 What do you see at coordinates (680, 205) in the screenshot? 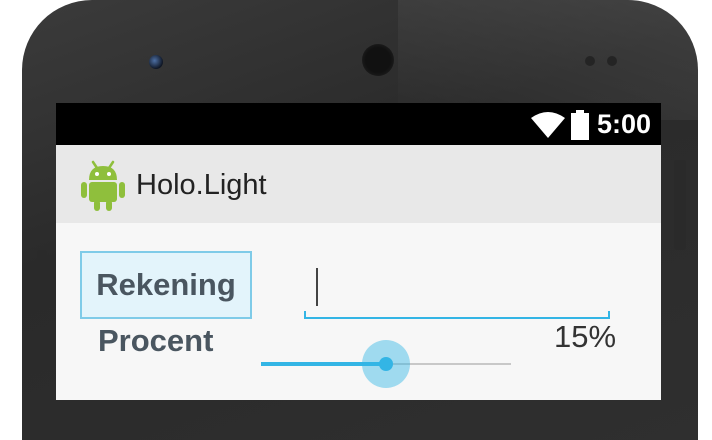
I see `power-button` at bounding box center [680, 205].